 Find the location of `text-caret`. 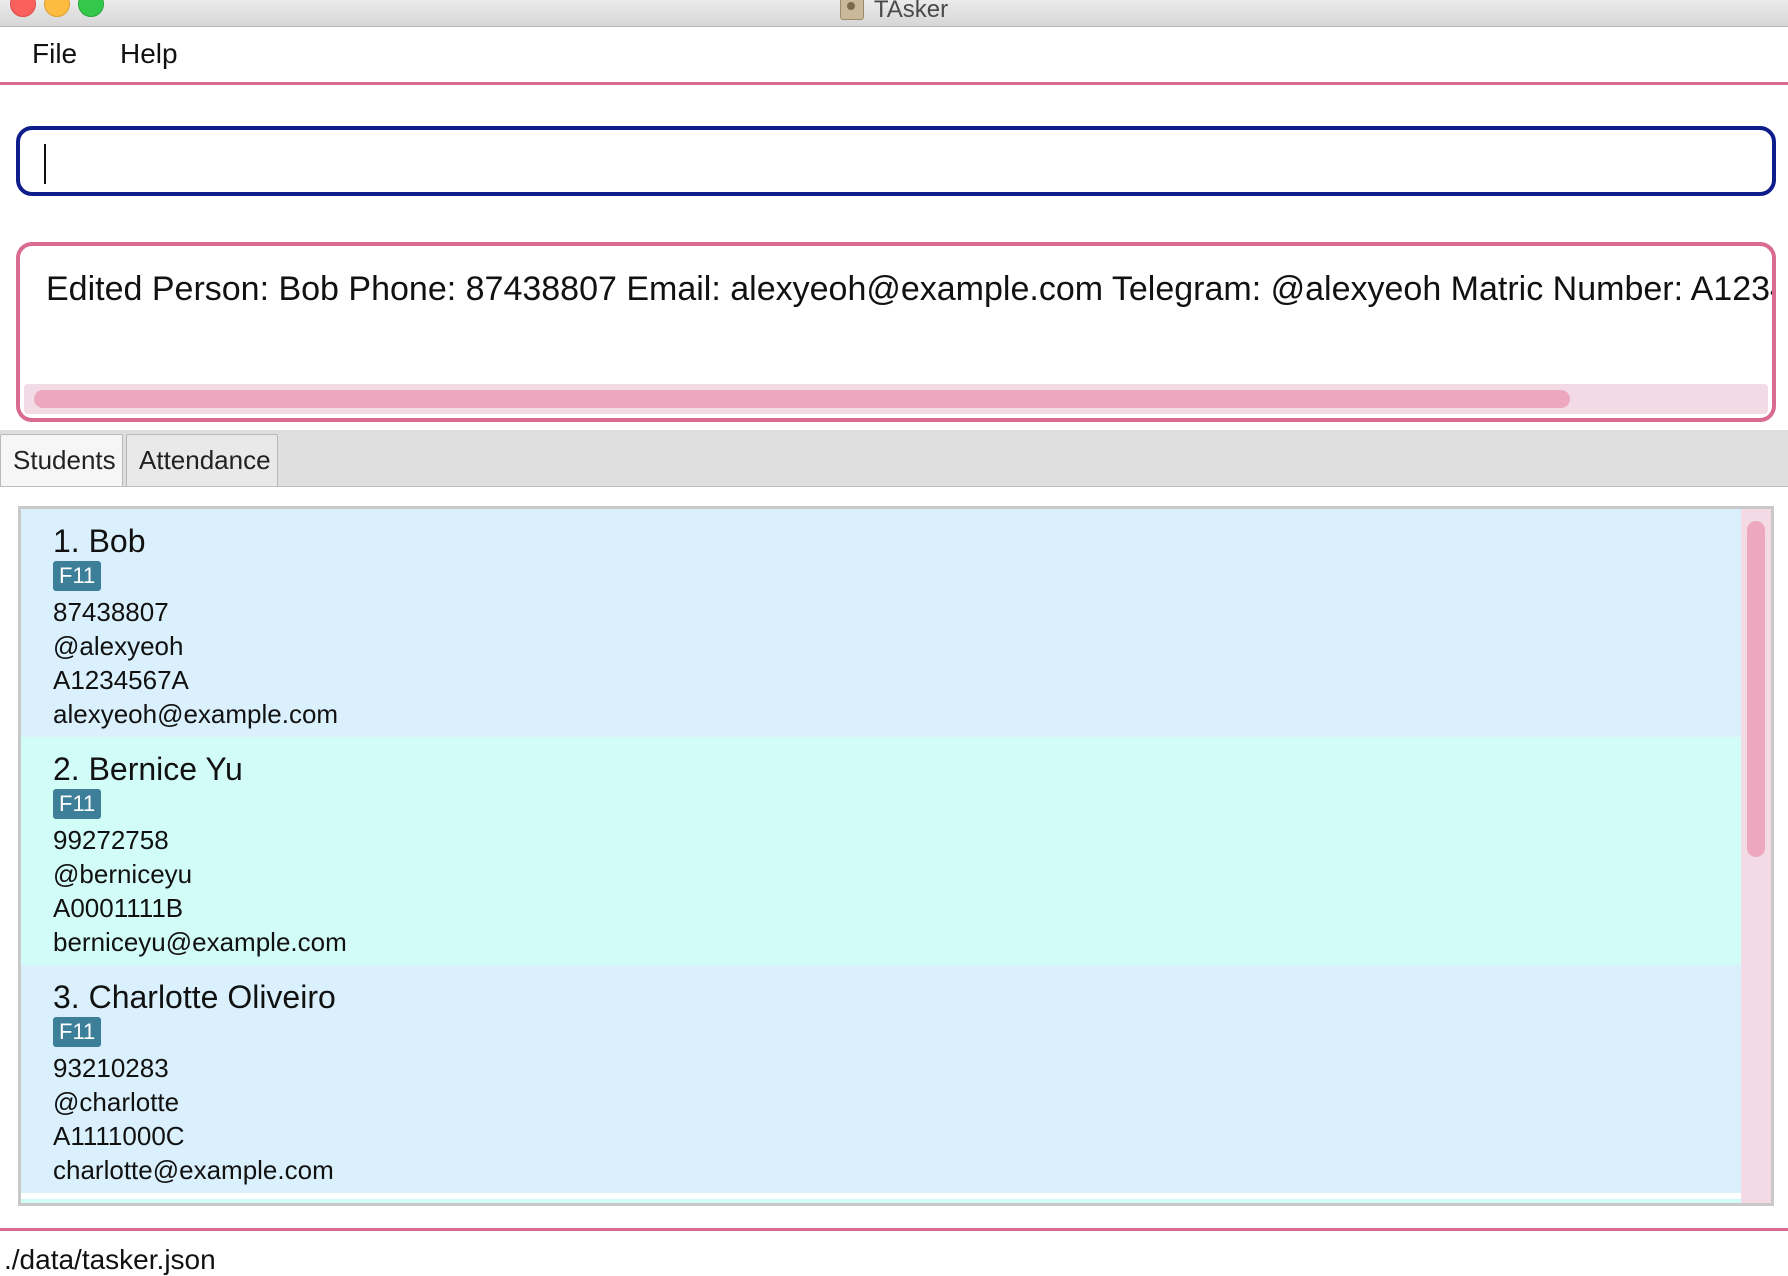

text-caret is located at coordinates (45, 164).